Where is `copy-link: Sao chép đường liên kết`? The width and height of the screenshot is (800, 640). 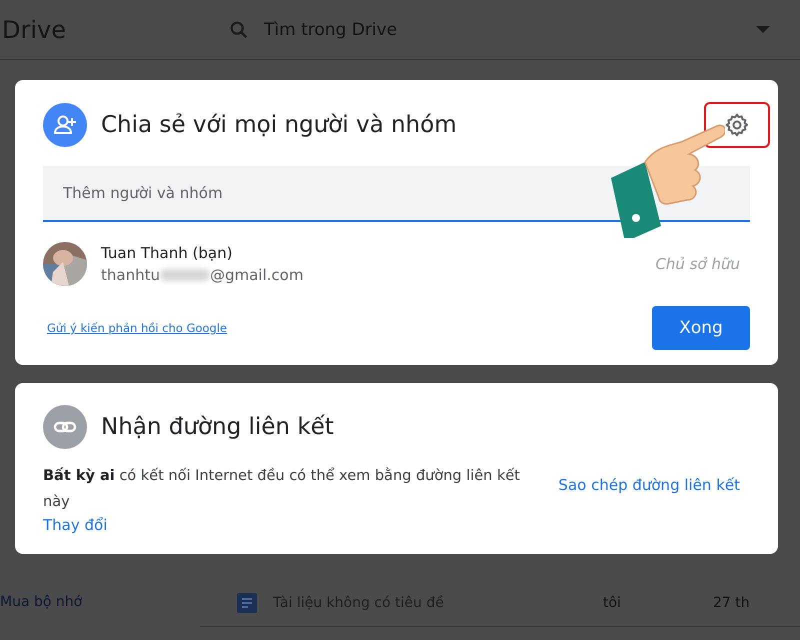 copy-link: Sao chép đường liên kết is located at coordinates (649, 485).